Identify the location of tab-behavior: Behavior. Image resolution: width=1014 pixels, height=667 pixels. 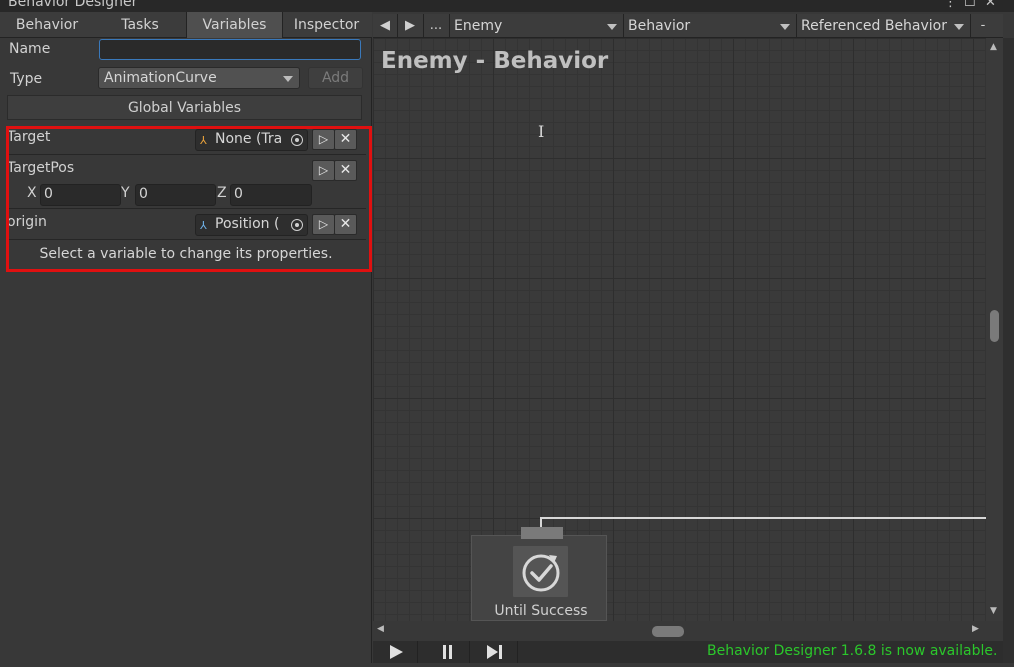
(47, 25).